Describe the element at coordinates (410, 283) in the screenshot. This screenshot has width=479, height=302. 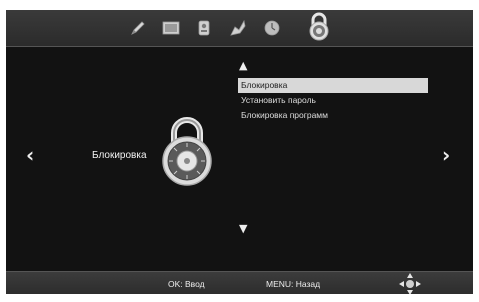
I see `navigation-arrows-icon` at that location.